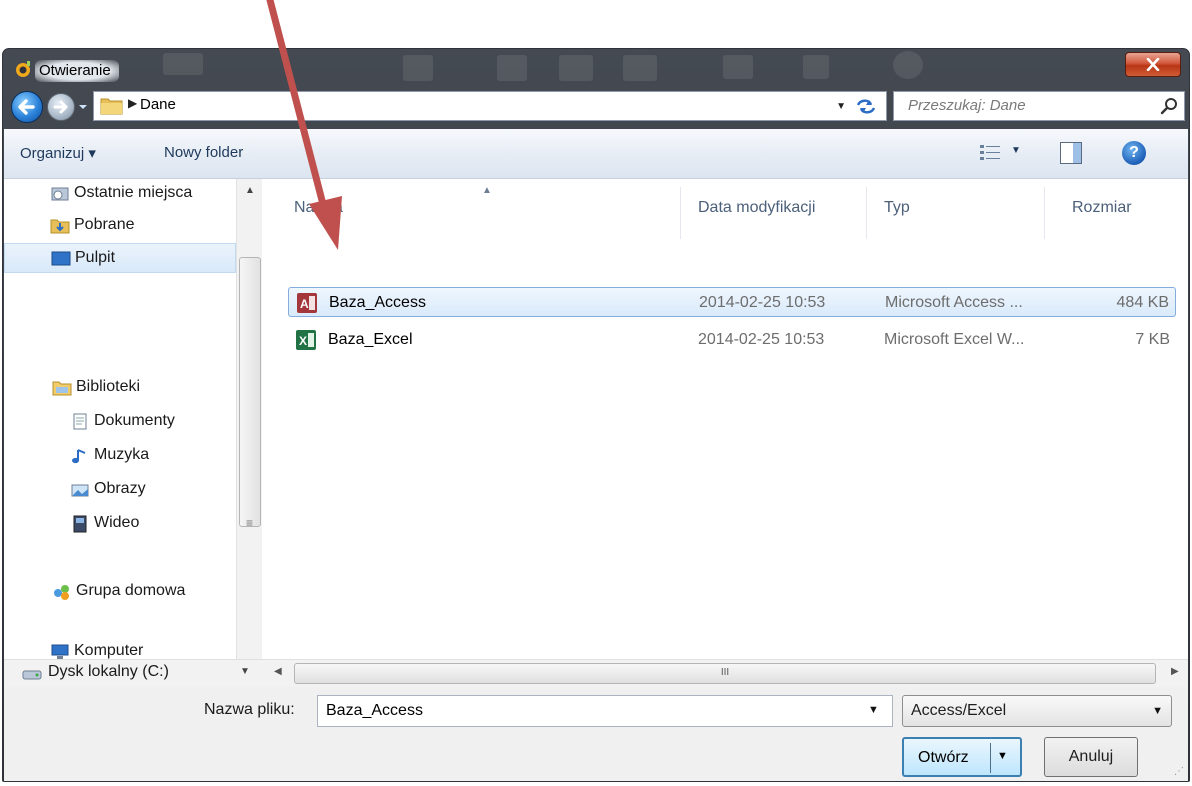 This screenshot has height=786, width=1192. Describe the element at coordinates (1152, 339) in the screenshot. I see `file-size: 7 KB` at that location.